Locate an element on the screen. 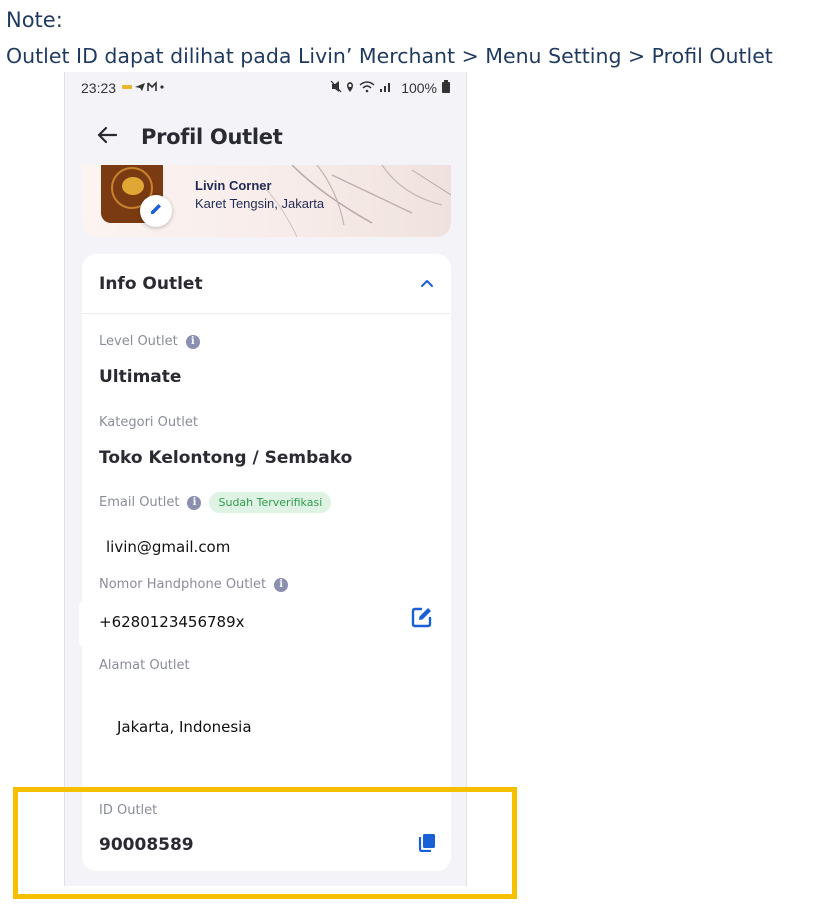 This screenshot has width=815, height=908. id-outlet-label-row: ID Outlet is located at coordinates (128, 810).